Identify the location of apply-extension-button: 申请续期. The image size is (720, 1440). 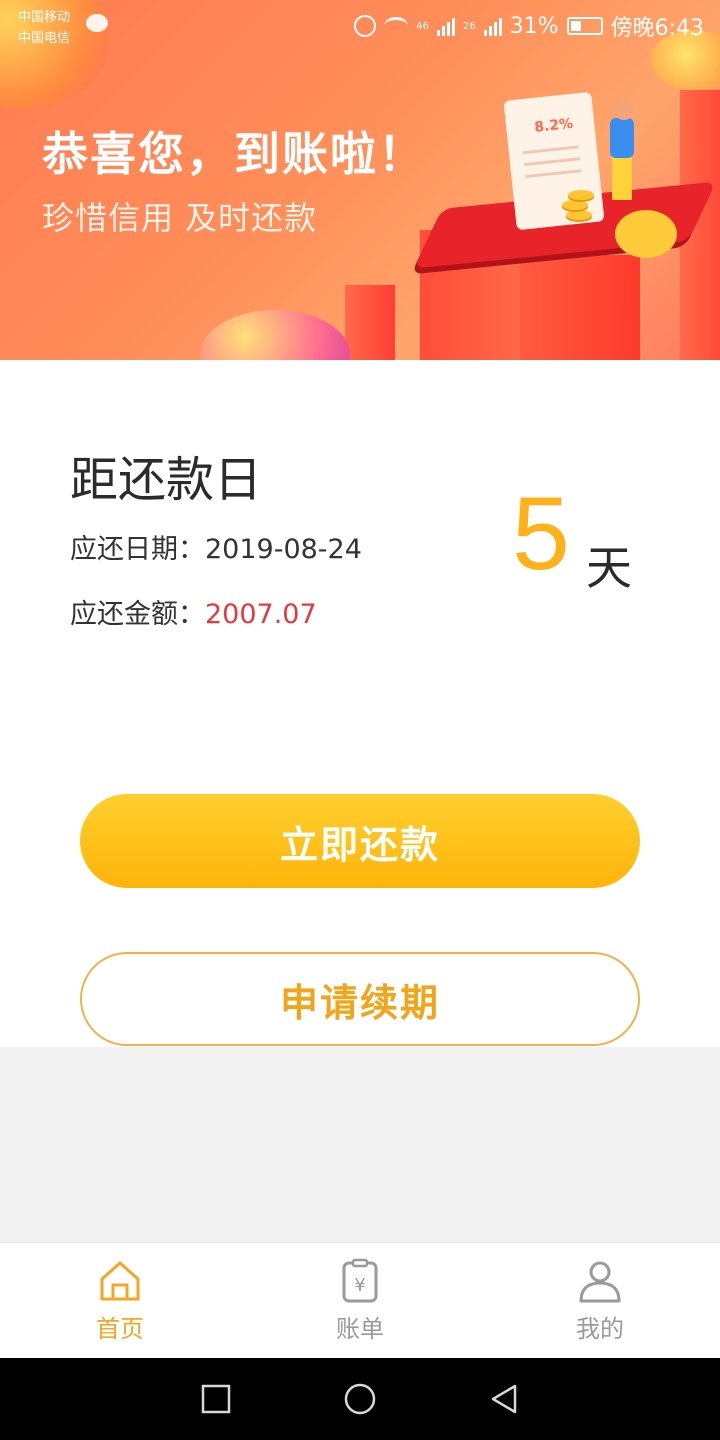
(360, 999).